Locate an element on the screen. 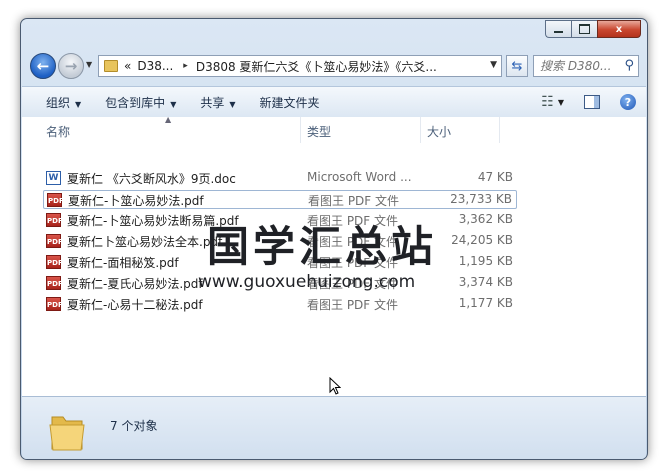  file-size: 47 KB is located at coordinates (495, 177).